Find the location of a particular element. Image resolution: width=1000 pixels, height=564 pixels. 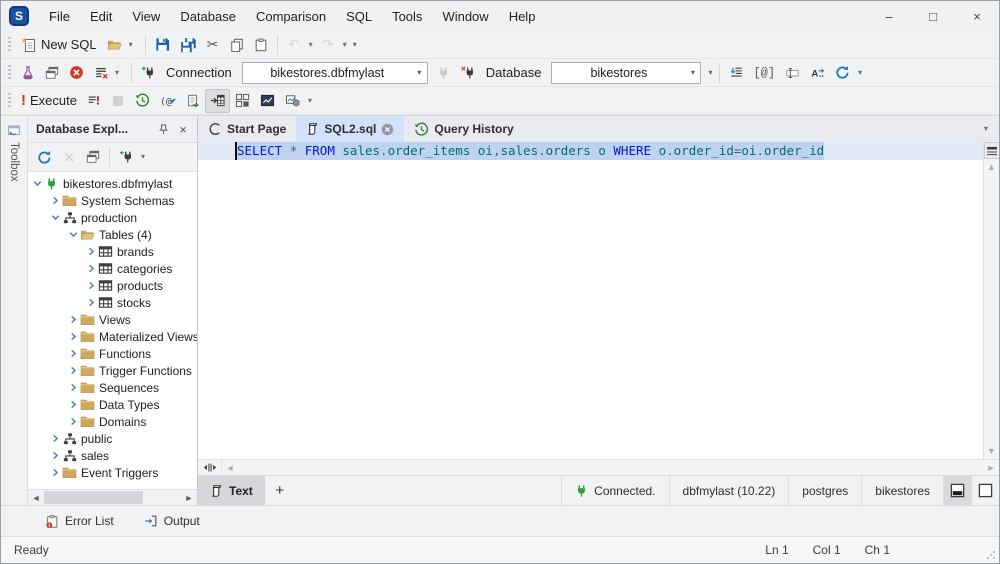

resize-grip is located at coordinates (991, 555).